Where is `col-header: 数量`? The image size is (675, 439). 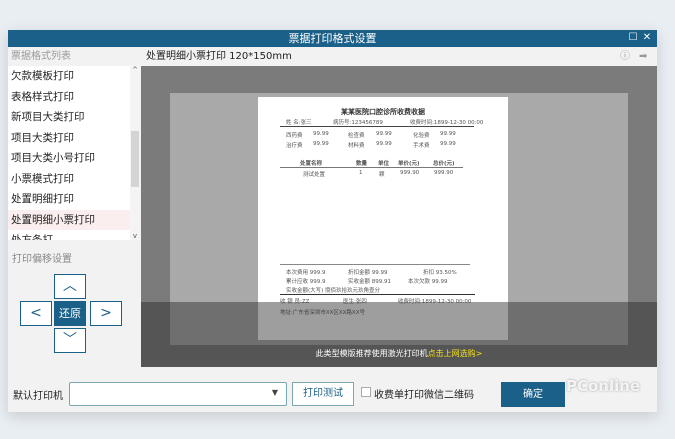
col-header: 数量 is located at coordinates (362, 164).